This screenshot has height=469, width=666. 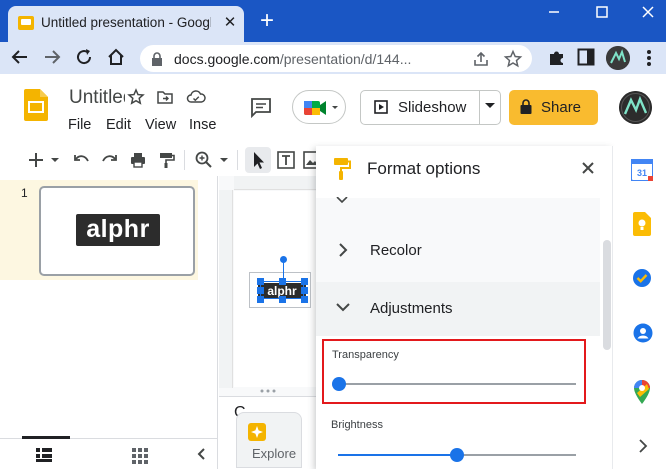 I want to click on keep-icon, so click(x=642, y=224).